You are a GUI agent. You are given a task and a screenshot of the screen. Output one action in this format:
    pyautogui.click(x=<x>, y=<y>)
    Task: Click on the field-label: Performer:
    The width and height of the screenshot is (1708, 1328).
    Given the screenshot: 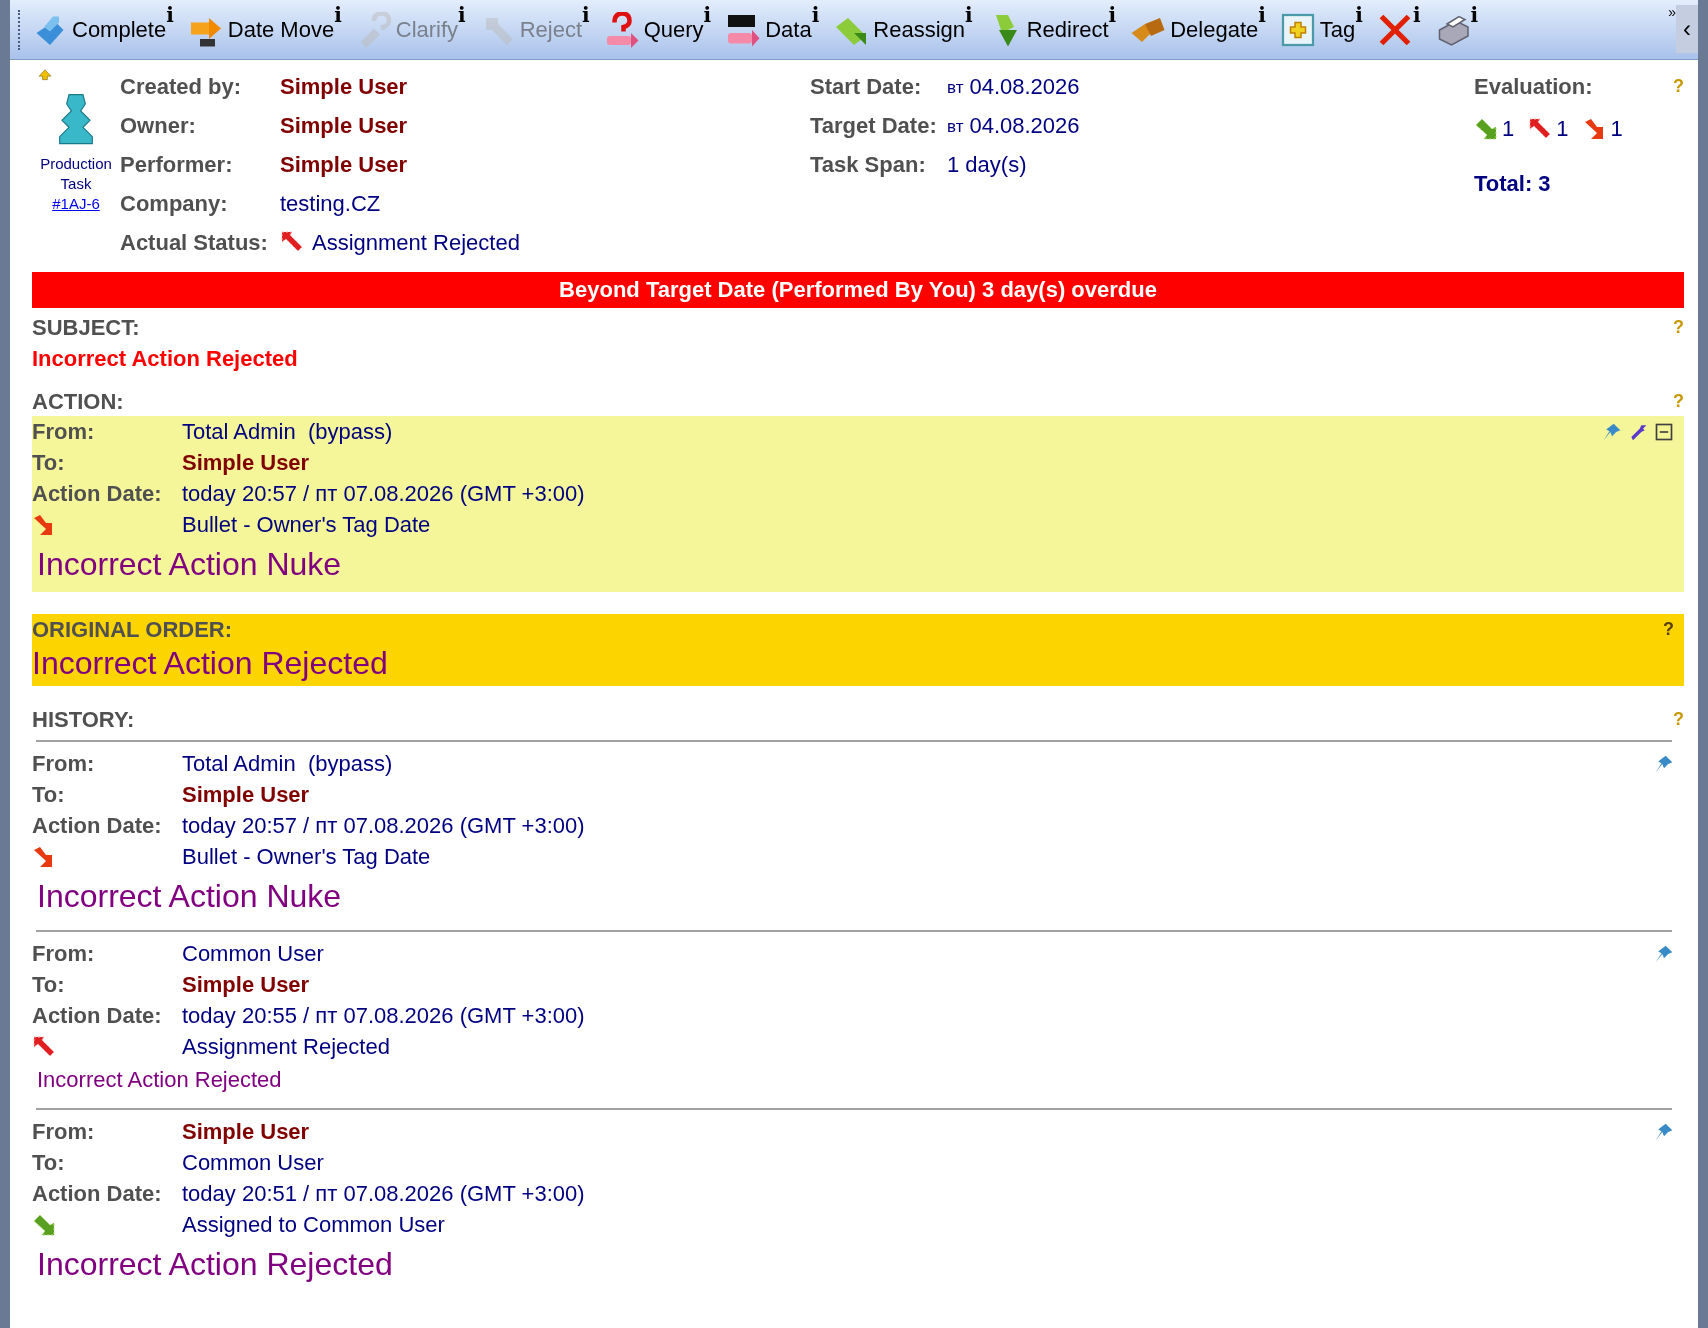 What is the action you would take?
    pyautogui.click(x=177, y=164)
    